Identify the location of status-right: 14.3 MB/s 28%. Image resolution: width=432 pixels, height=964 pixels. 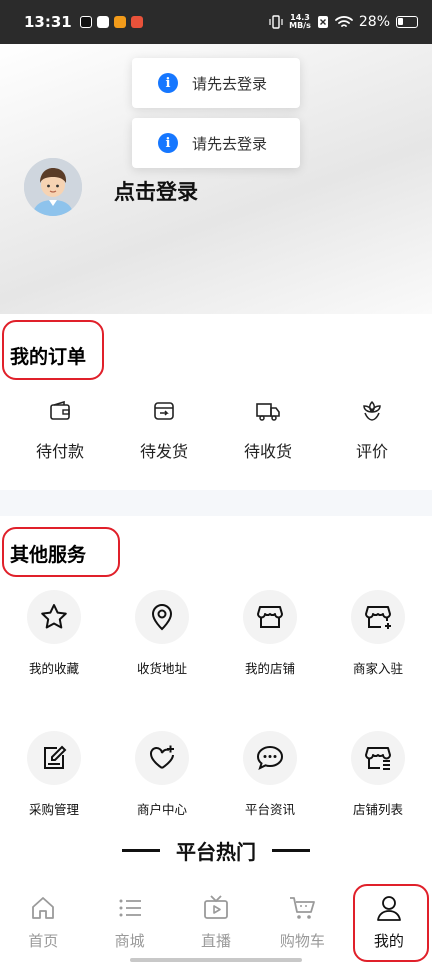
(343, 22).